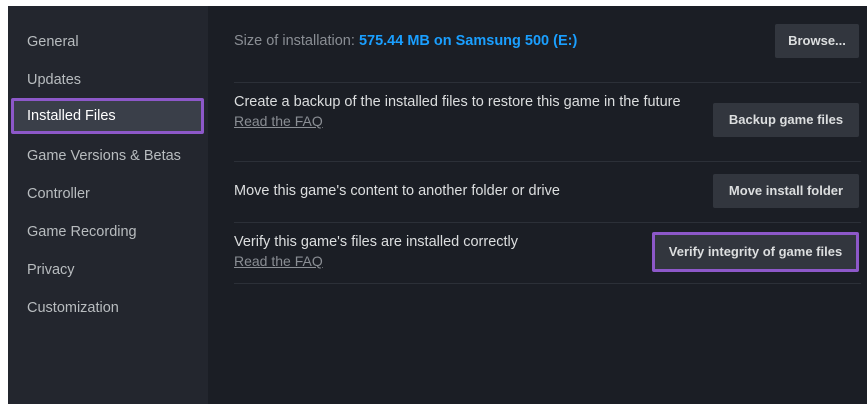 The height and width of the screenshot is (406, 867). What do you see at coordinates (786, 120) in the screenshot?
I see `backup-game-files-button: Backup game files` at bounding box center [786, 120].